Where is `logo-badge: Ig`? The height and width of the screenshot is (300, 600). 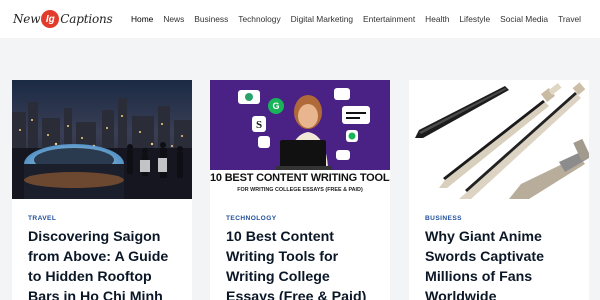 logo-badge: Ig is located at coordinates (50, 19).